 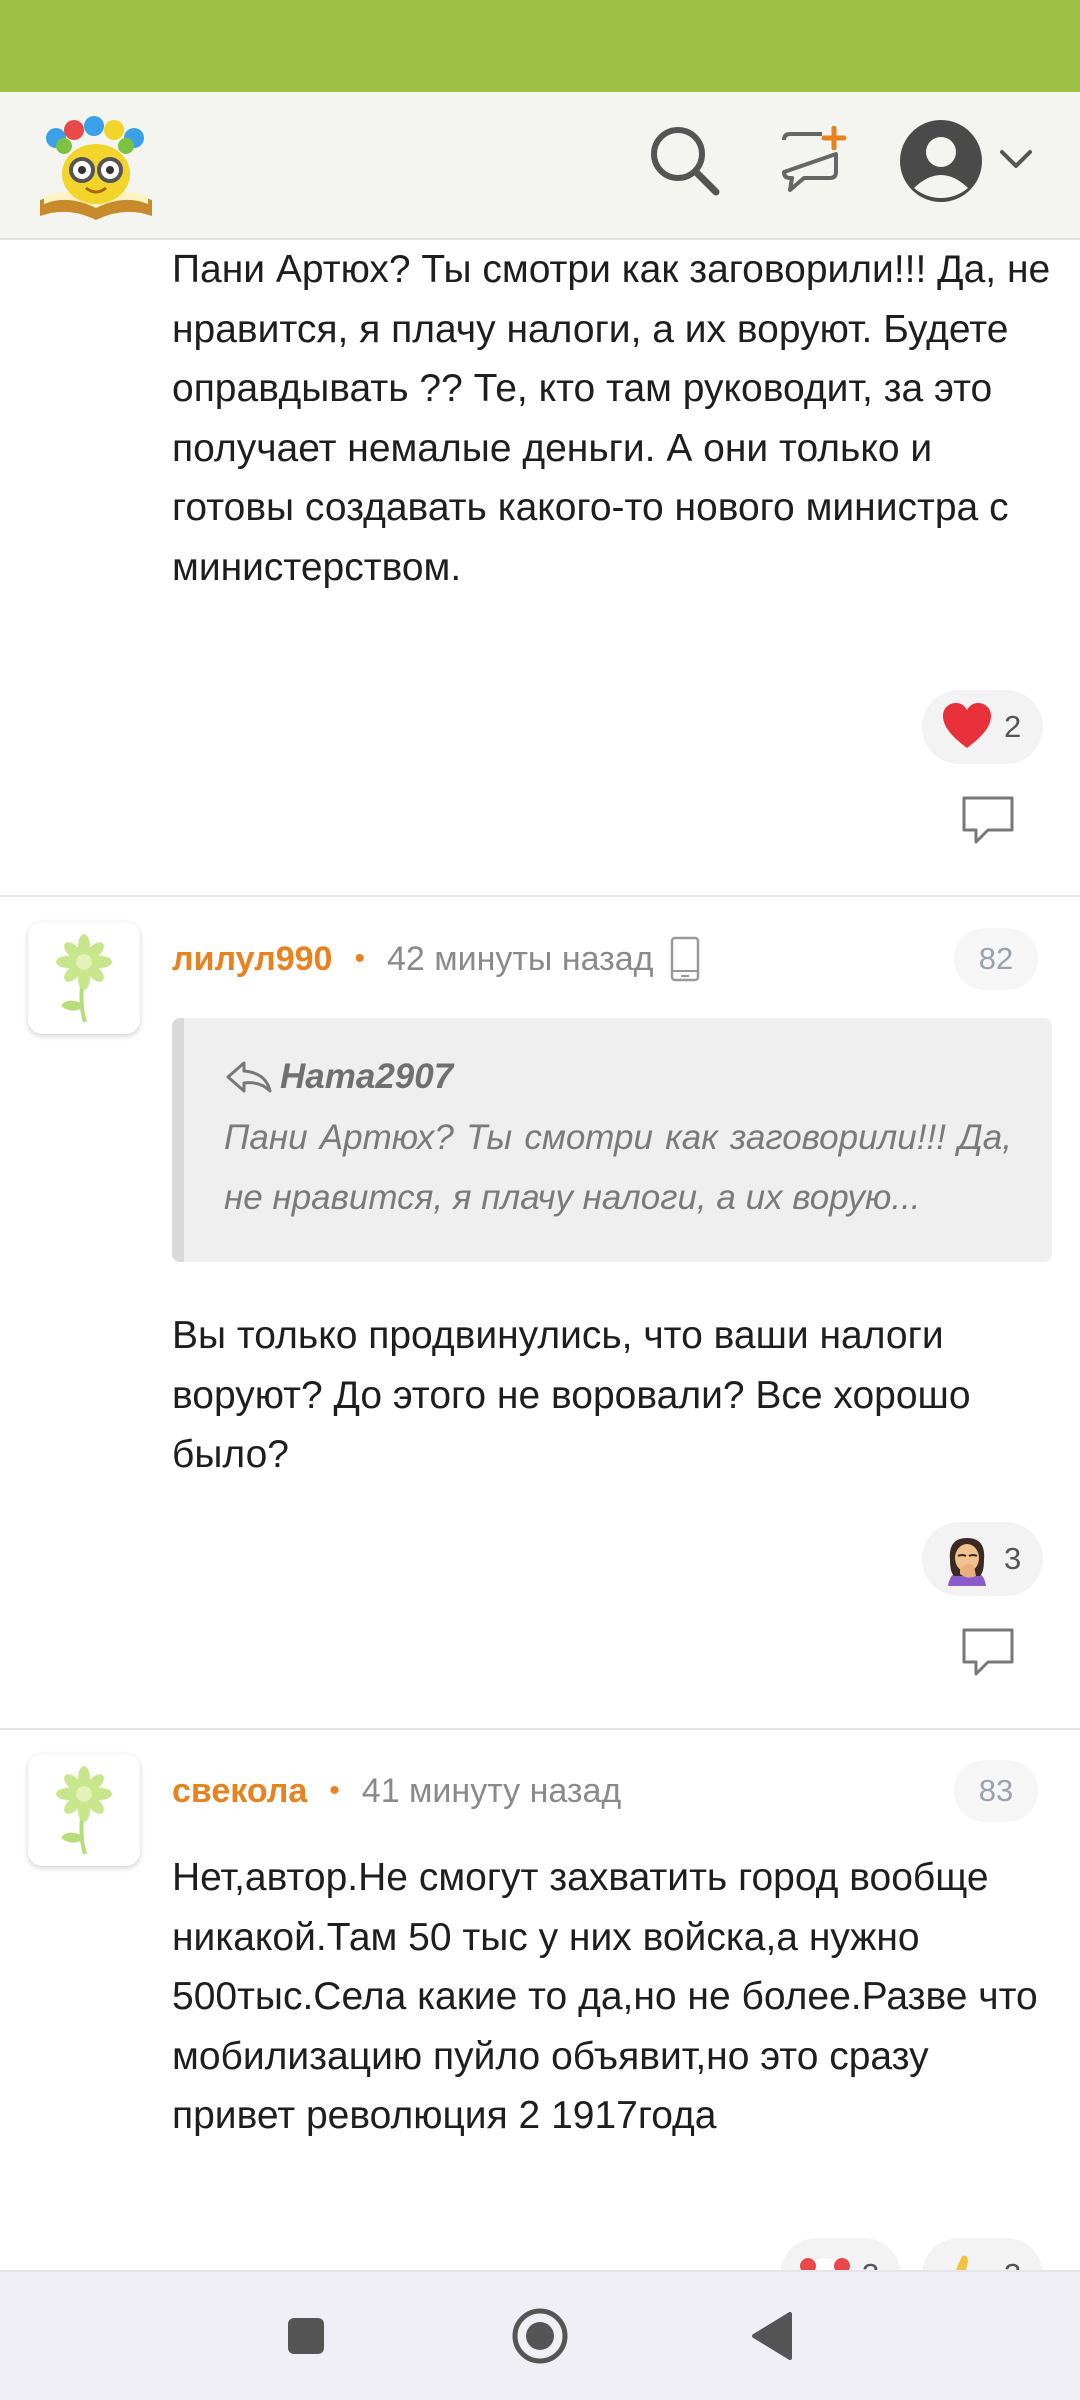 What do you see at coordinates (249, 1077) in the screenshot?
I see `reply-arrow-icon` at bounding box center [249, 1077].